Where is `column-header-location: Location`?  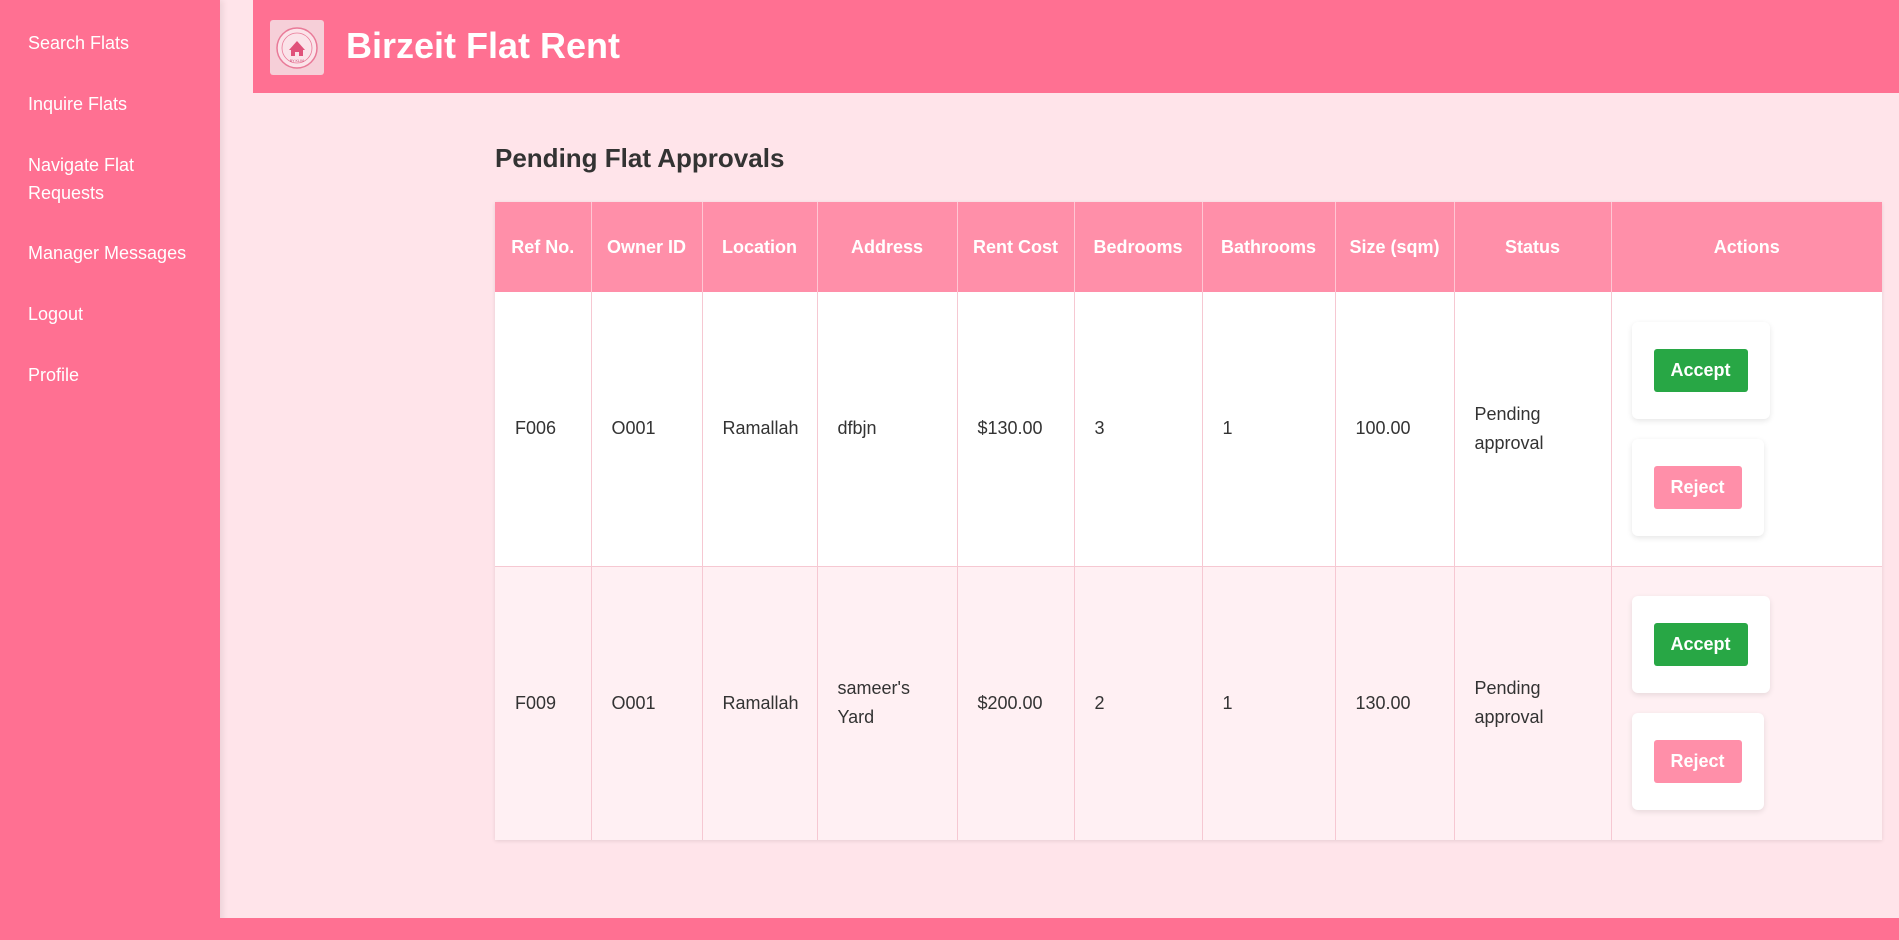 column-header-location: Location is located at coordinates (760, 247).